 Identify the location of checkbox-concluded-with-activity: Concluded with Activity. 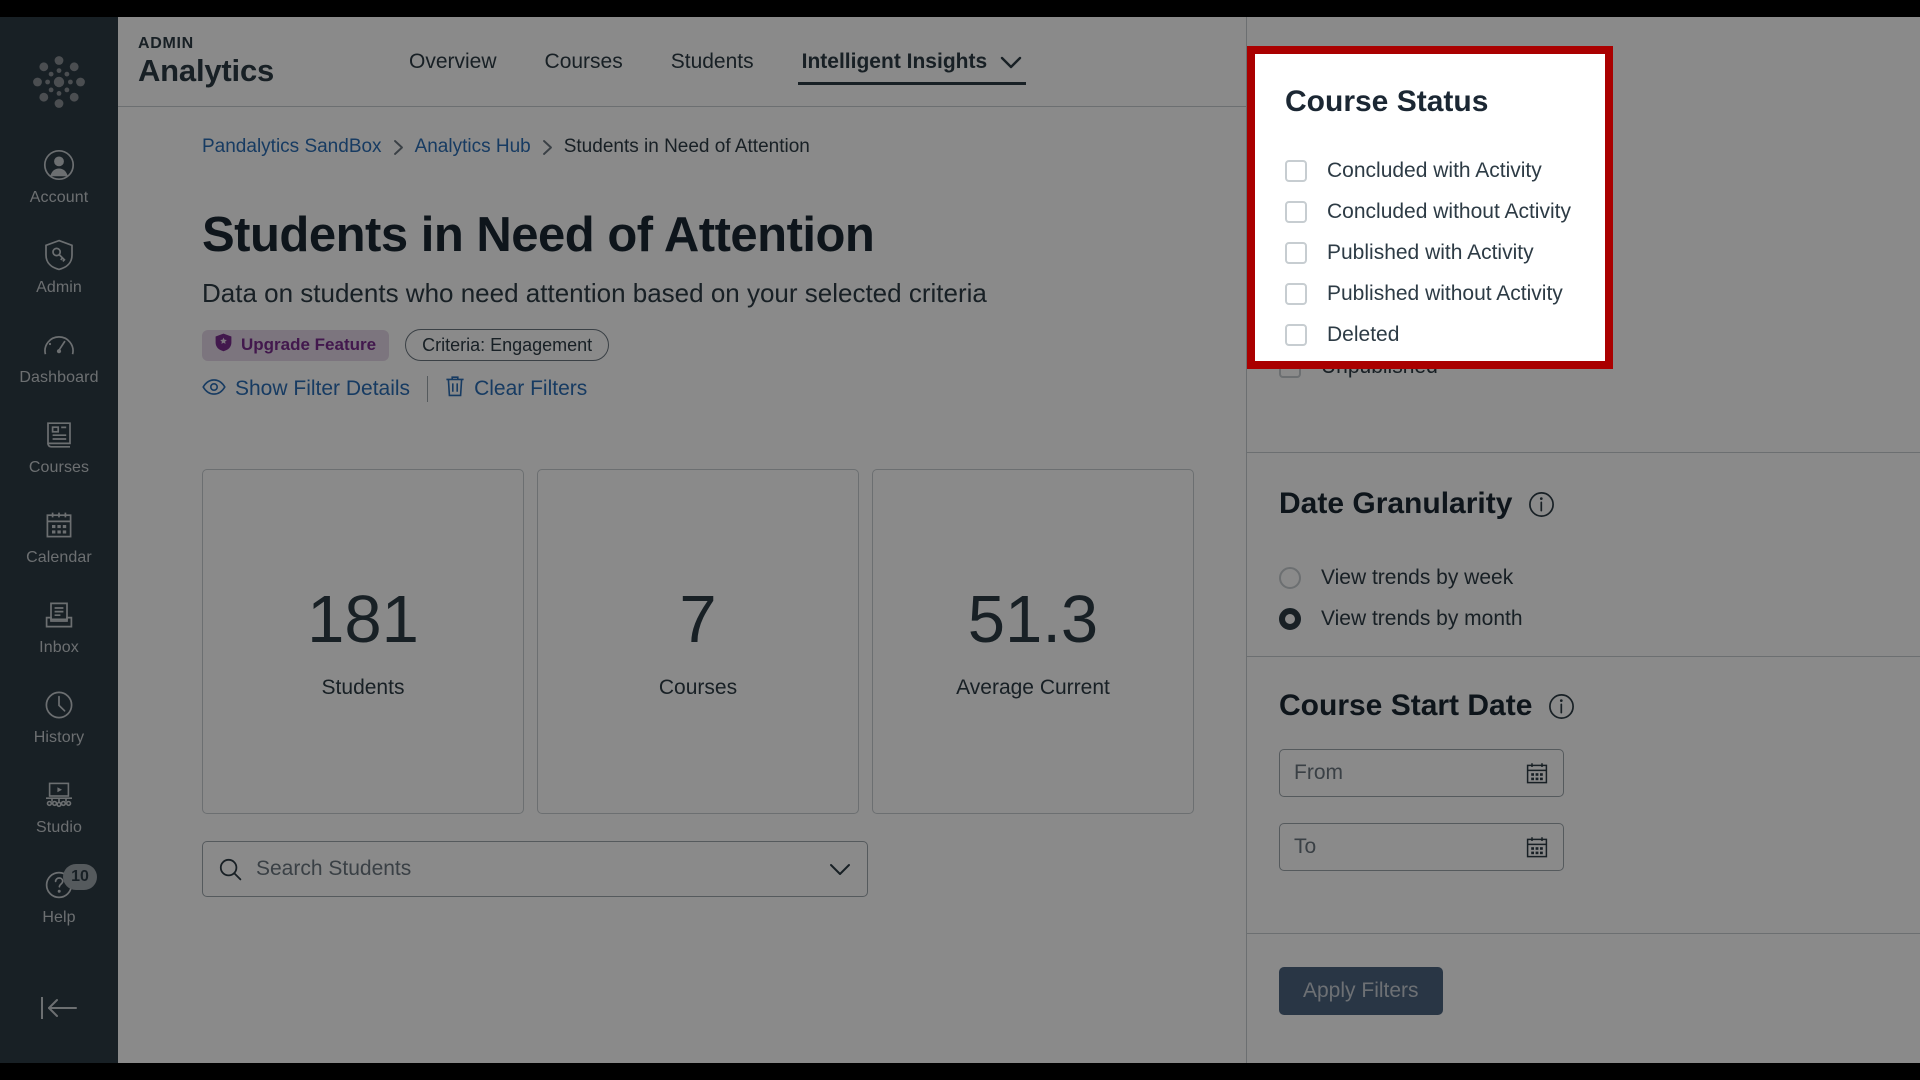
(1430, 170).